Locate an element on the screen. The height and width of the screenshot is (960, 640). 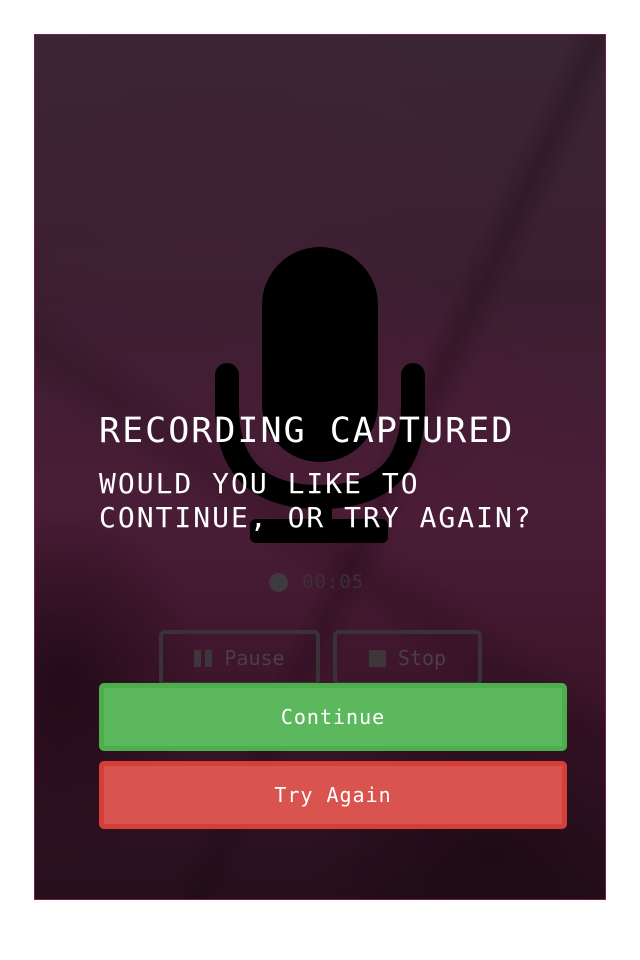
pause-button: Pause is located at coordinates (239, 658).